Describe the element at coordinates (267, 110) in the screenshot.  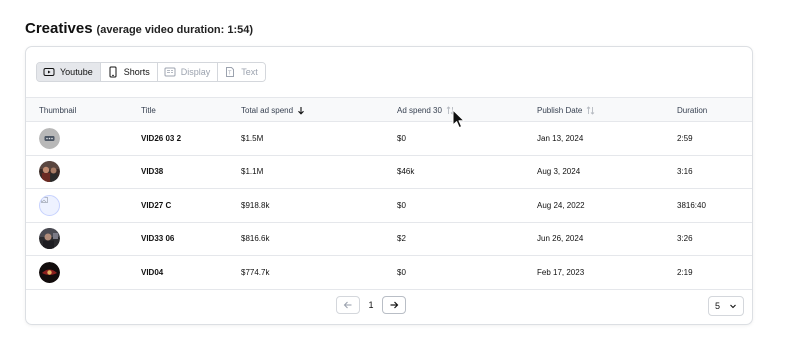
I see `column-label: Total ad spend` at that location.